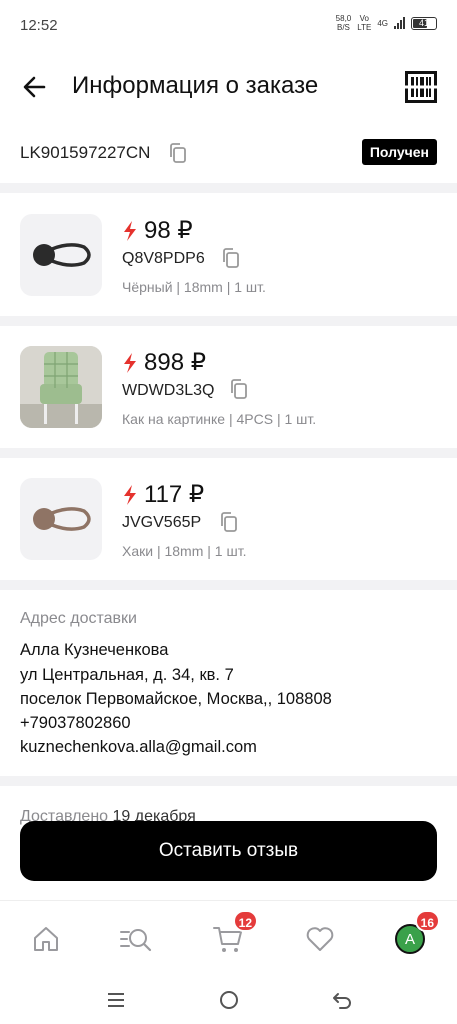 This screenshot has width=457, height=1024. I want to click on status-indicators: 58,0 B/S Vo LTE 4G 41, so click(386, 23).